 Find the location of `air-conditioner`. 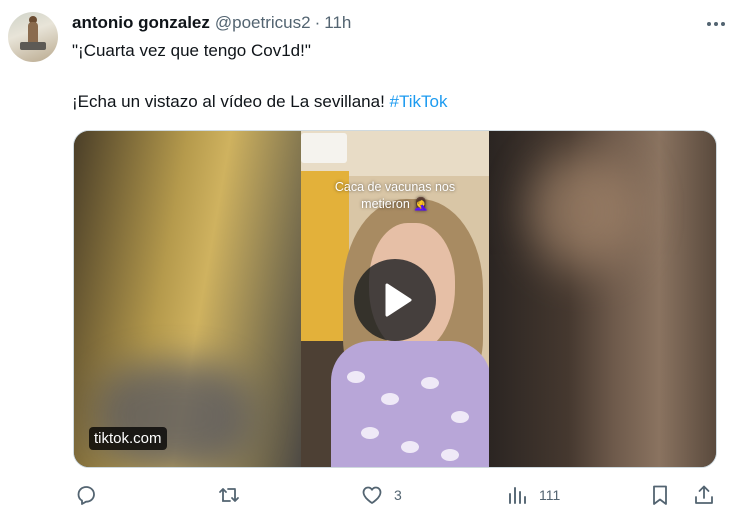

air-conditioner is located at coordinates (324, 148).